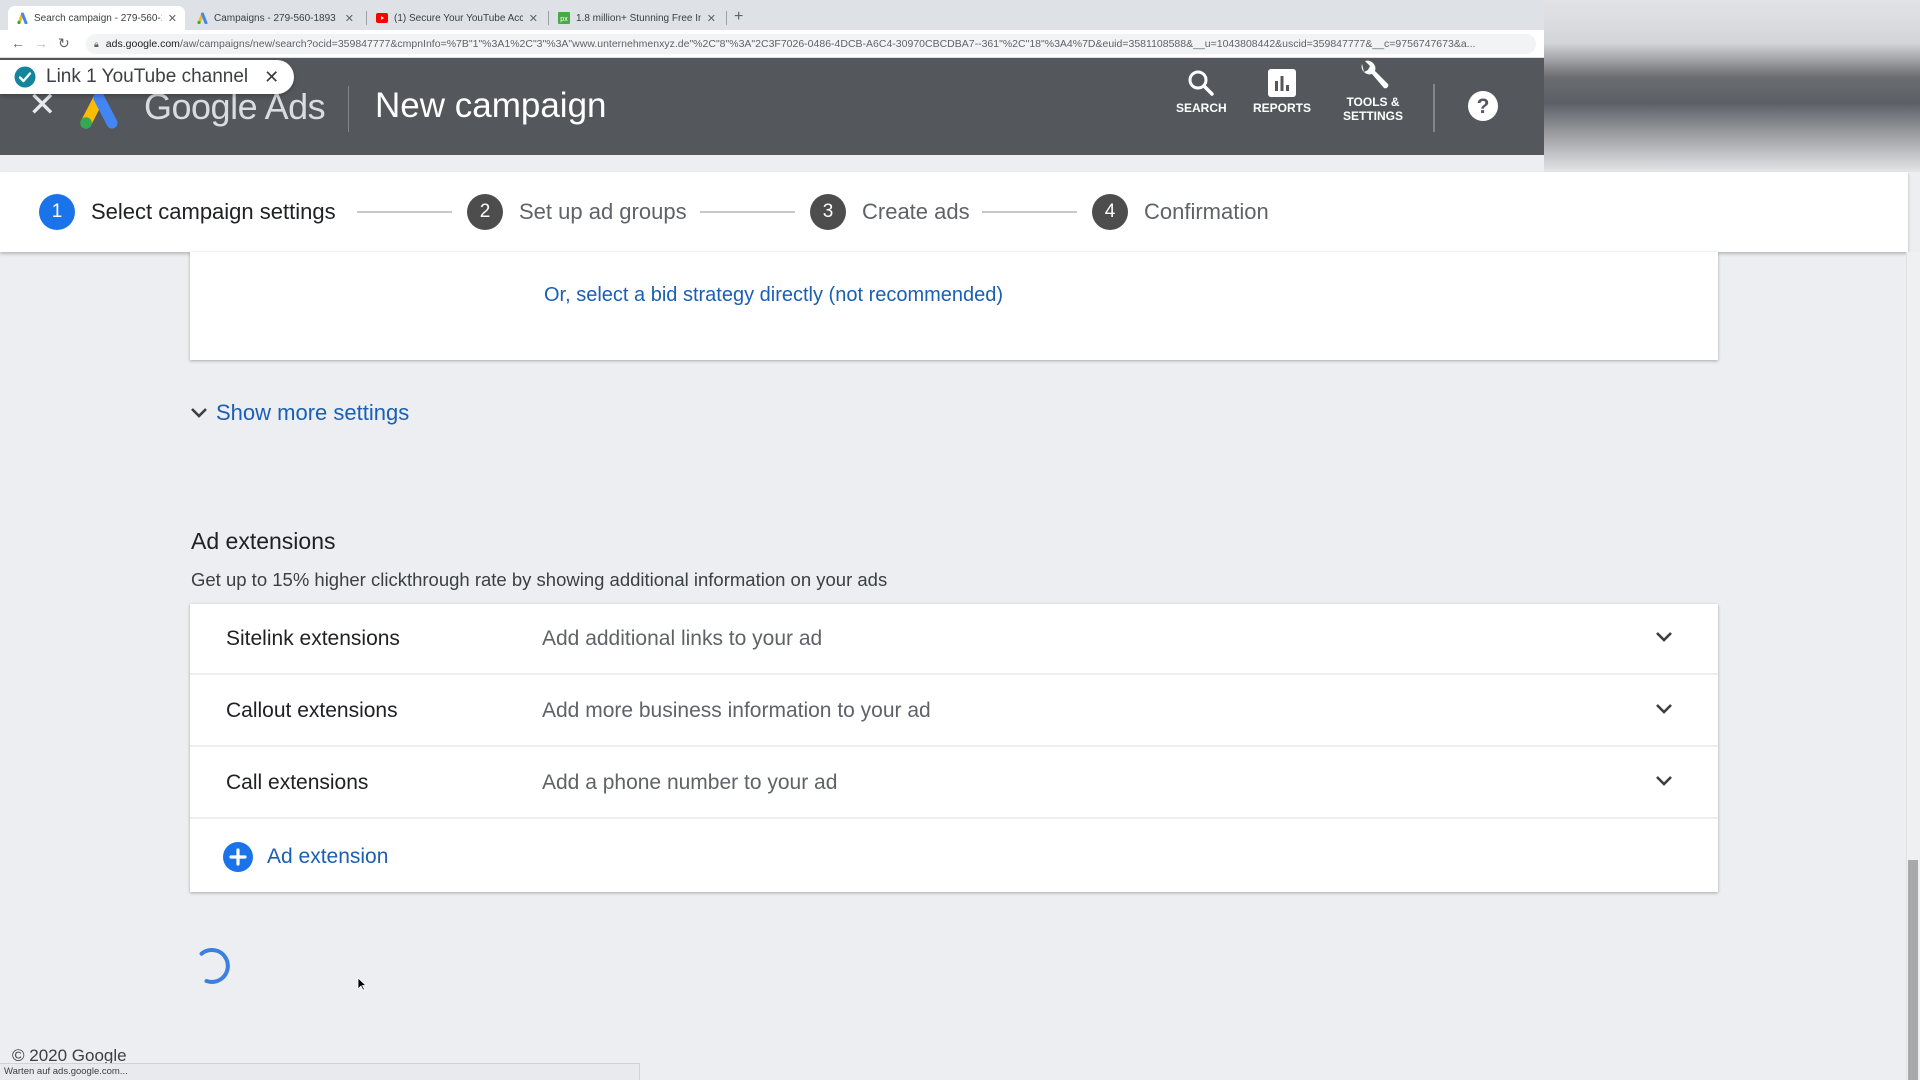 Image resolution: width=1920 pixels, height=1080 pixels. Describe the element at coordinates (96, 43) in the screenshot. I see `lock-icon: 🔒︎` at that location.